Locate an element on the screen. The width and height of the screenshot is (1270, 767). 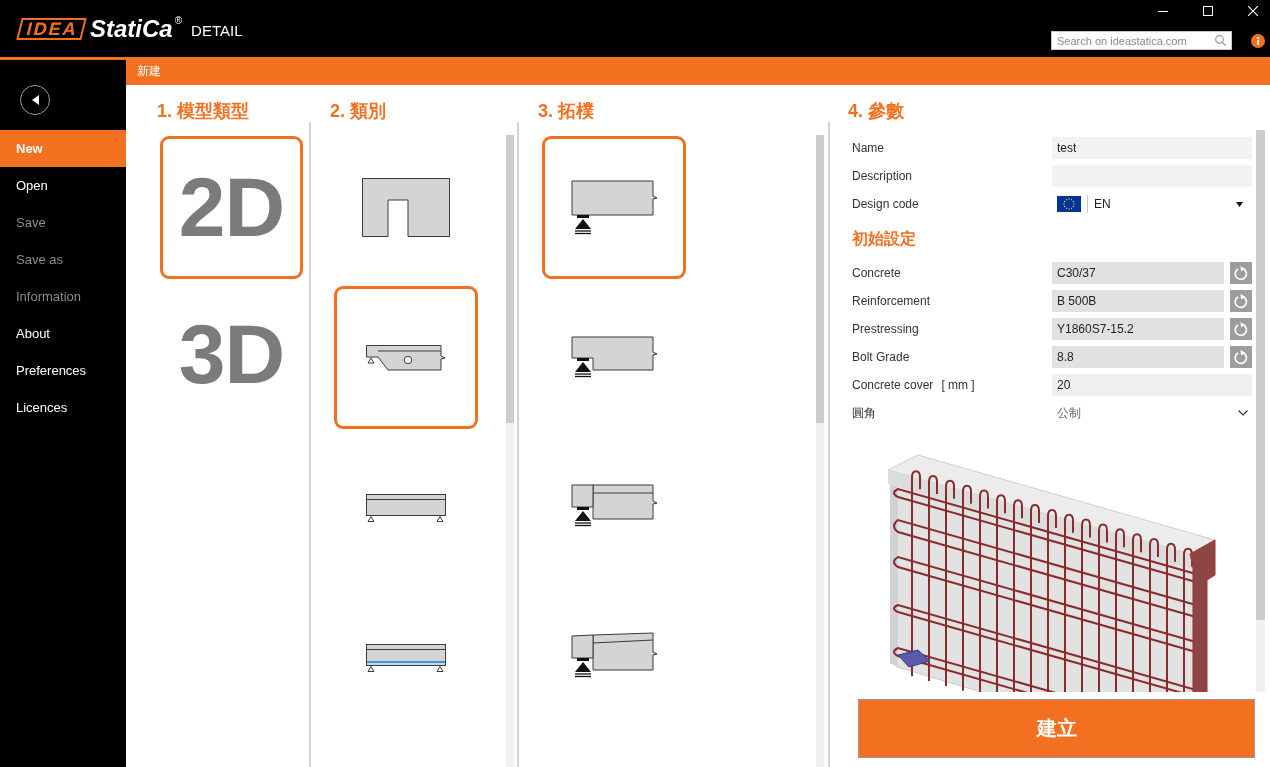
section-heading: 2. 類別 is located at coordinates (358, 111).